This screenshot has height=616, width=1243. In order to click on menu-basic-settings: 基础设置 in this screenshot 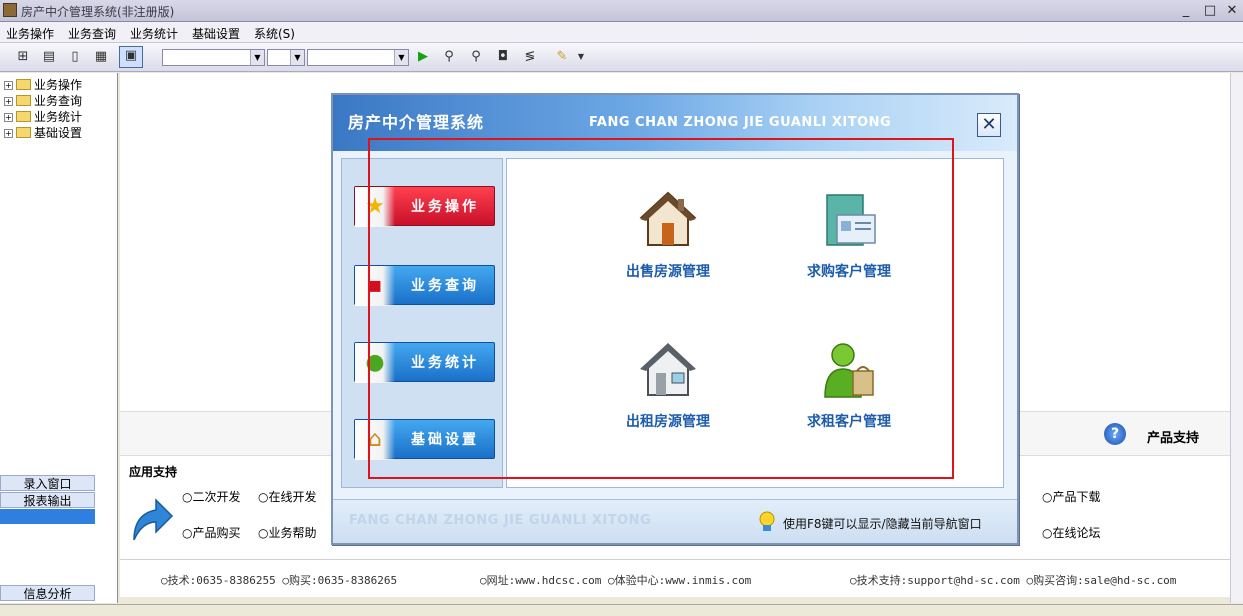, I will do `click(216, 33)`.